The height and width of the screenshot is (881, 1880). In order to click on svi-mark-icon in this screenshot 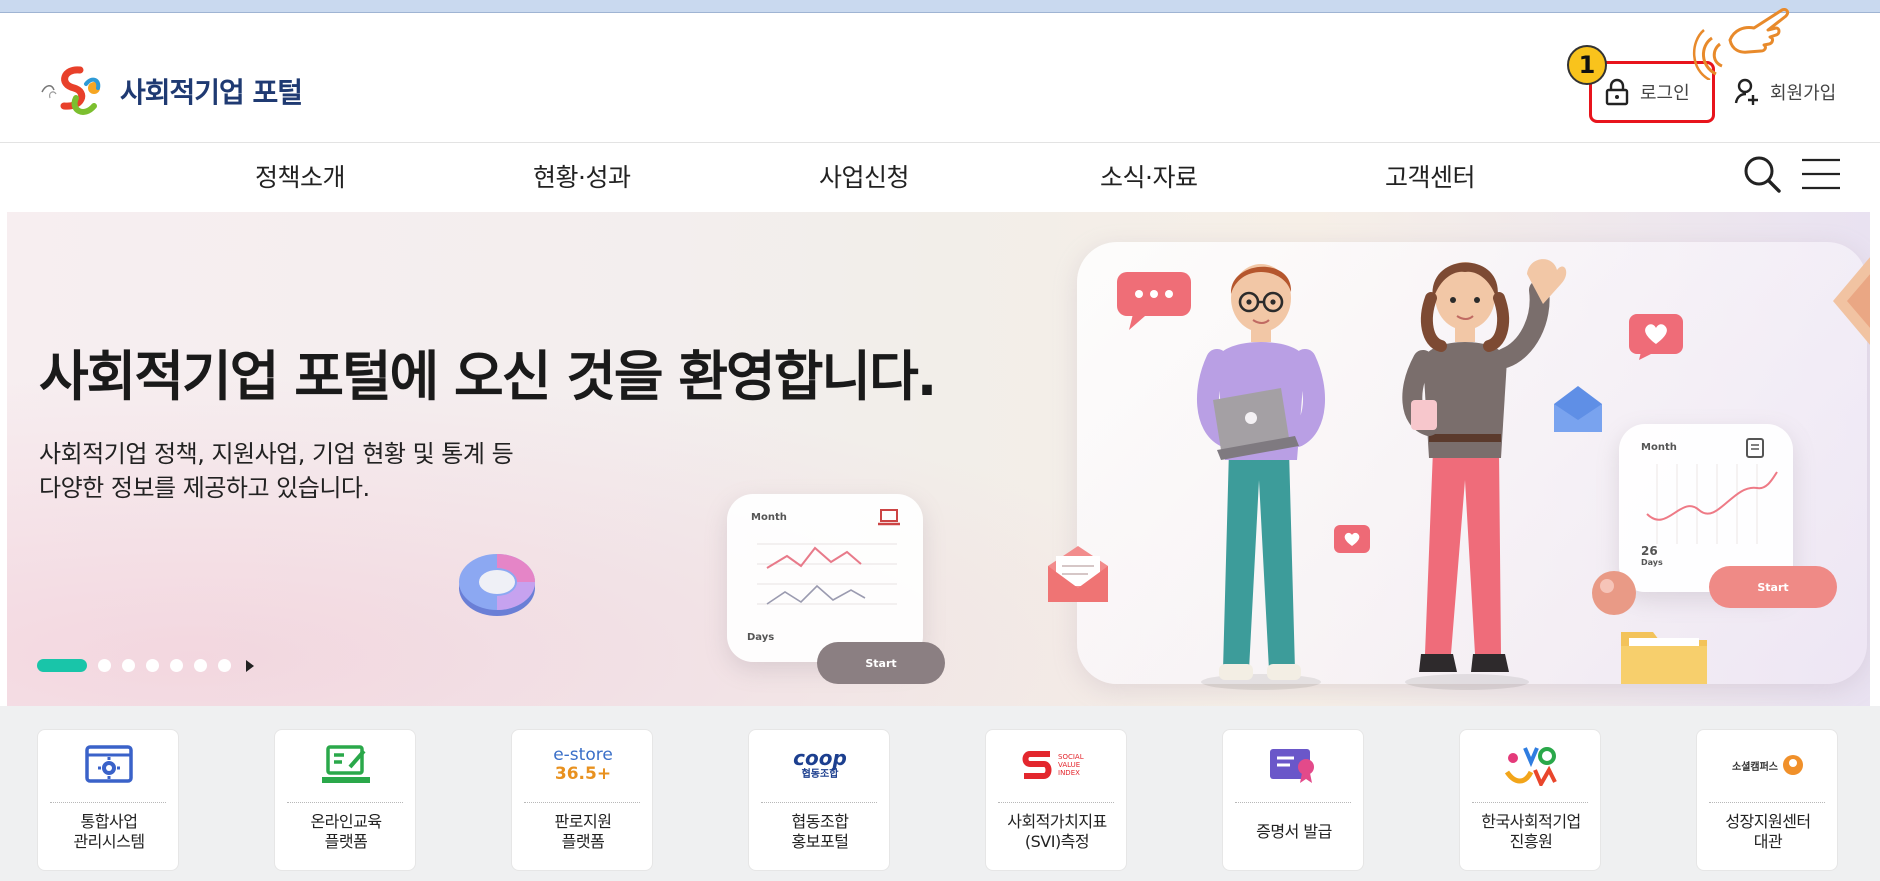, I will do `click(1037, 765)`.